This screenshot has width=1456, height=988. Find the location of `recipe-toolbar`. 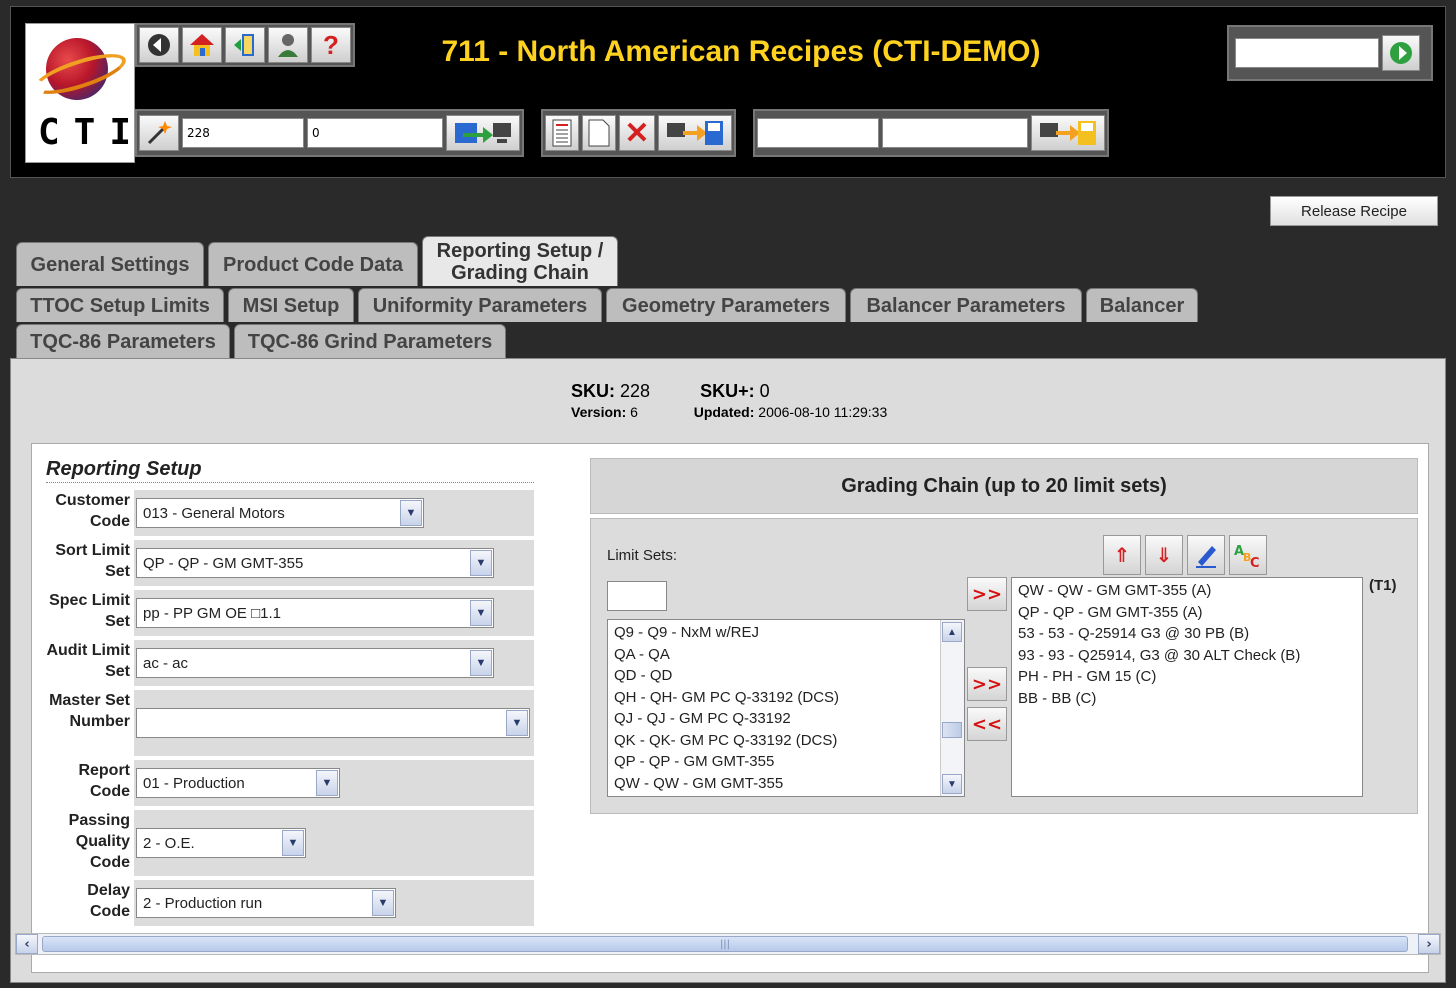

recipe-toolbar is located at coordinates (329, 133).